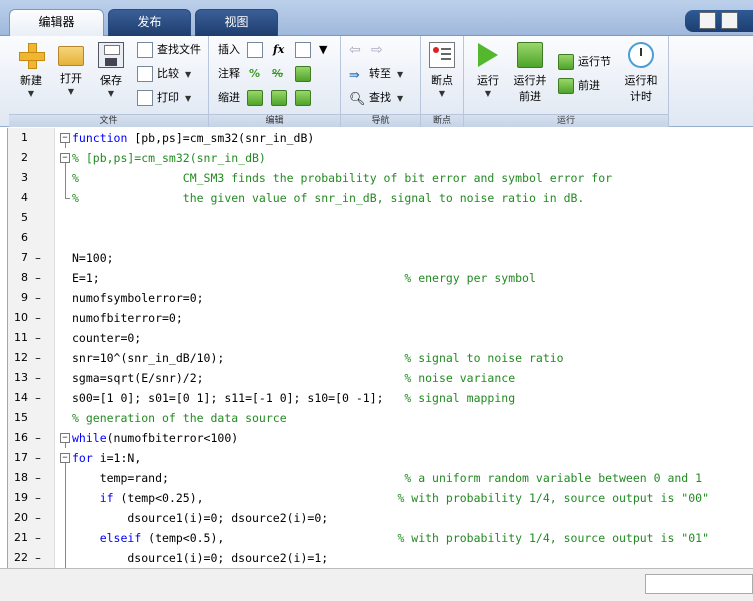  I want to click on code-line: 20– dsource1(i)=0; dsource2(i)=0;, so click(380, 518).